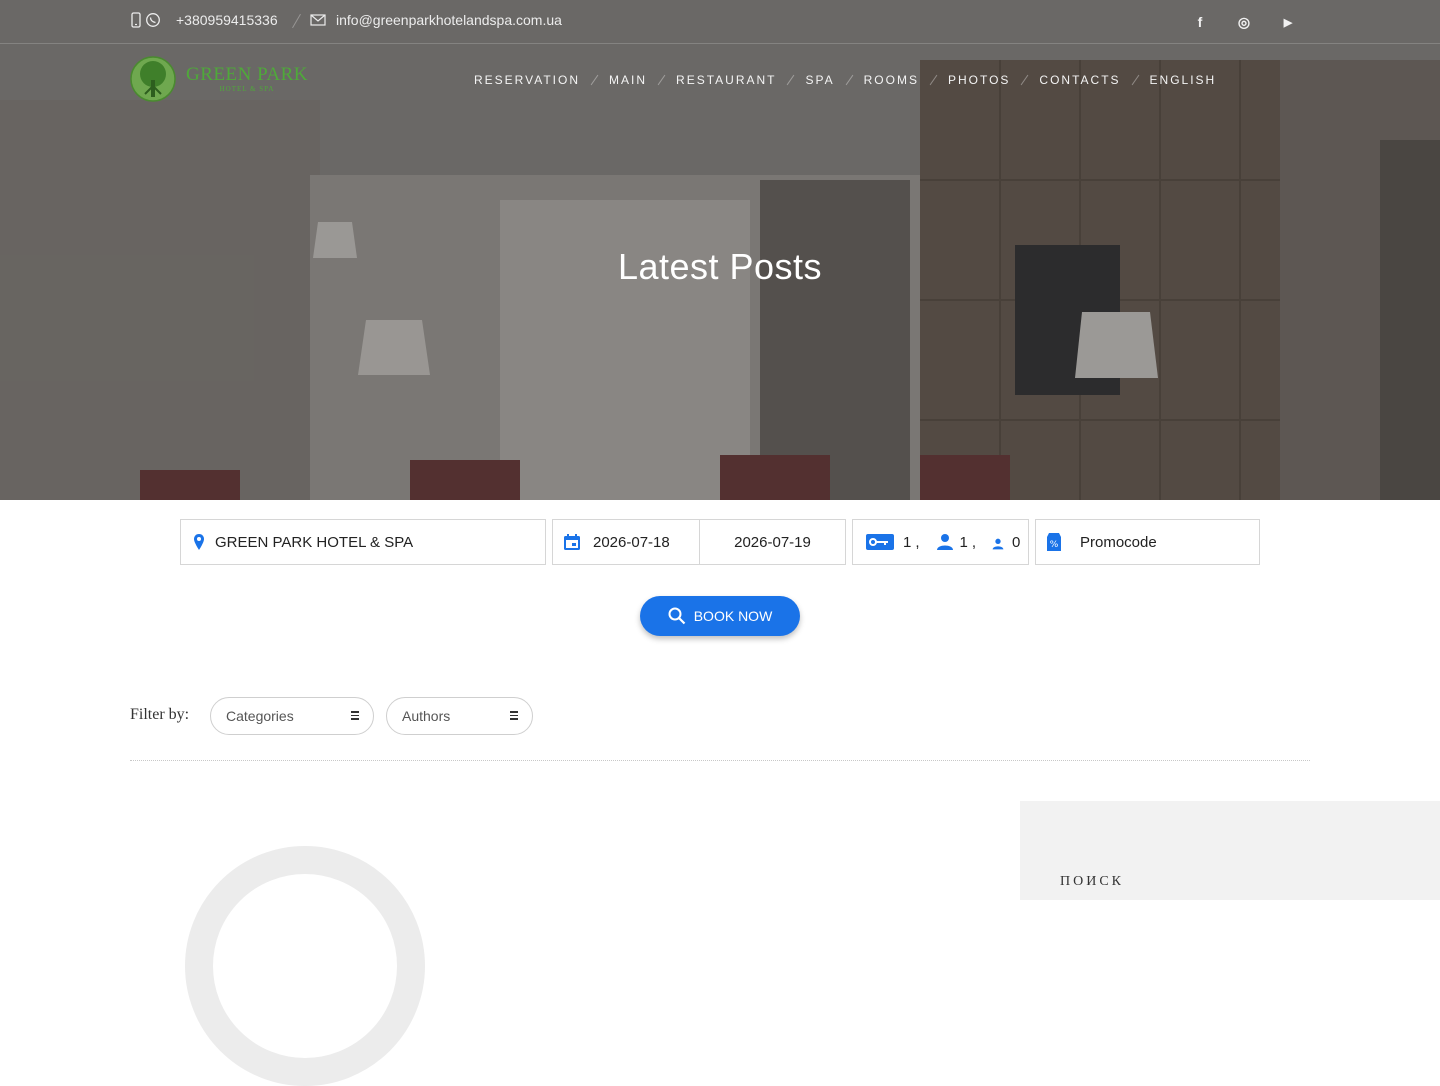 This screenshot has height=1086, width=1440. Describe the element at coordinates (1183, 80) in the screenshot. I see `nav-item-language: ENGLISH` at that location.